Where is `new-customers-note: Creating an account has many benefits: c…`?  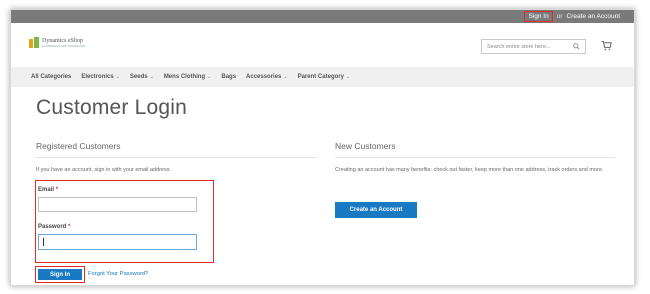
new-customers-note: Creating an account has many benefits: c… is located at coordinates (469, 170).